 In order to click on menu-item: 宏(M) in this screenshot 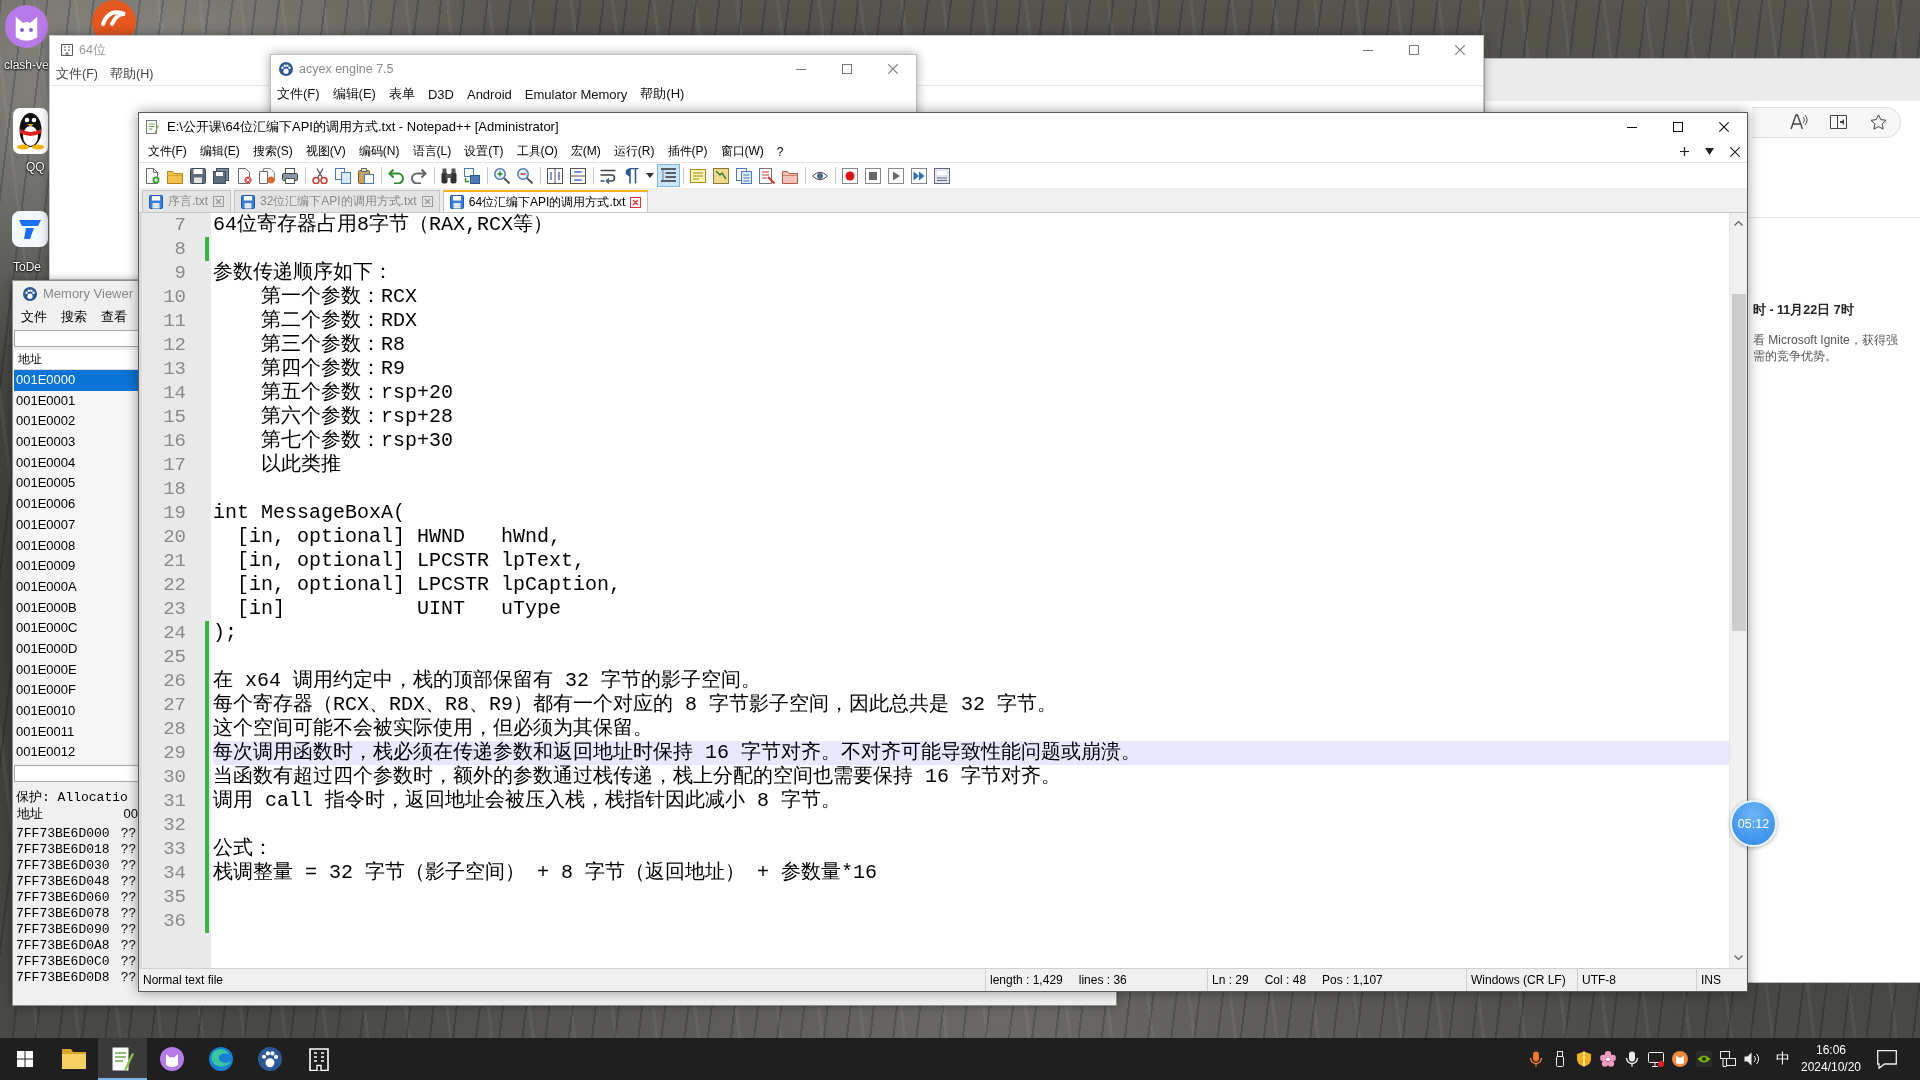, I will do `click(586, 151)`.